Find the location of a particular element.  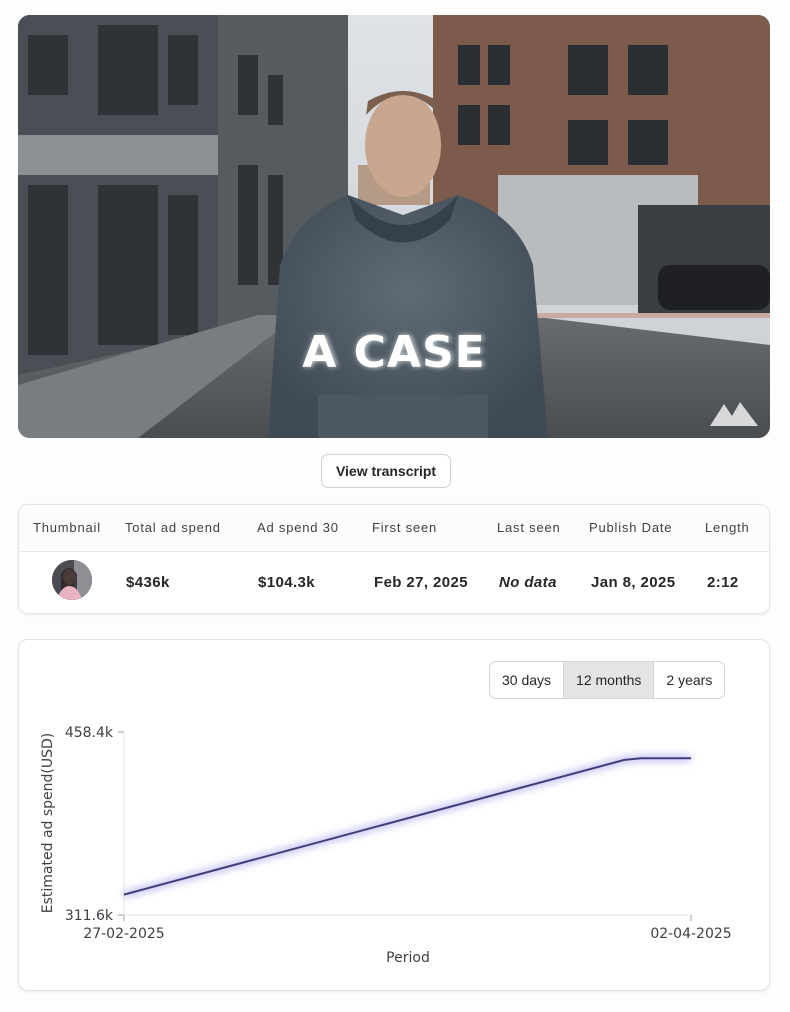

header-publish-date: Publish Date is located at coordinates (631, 527).